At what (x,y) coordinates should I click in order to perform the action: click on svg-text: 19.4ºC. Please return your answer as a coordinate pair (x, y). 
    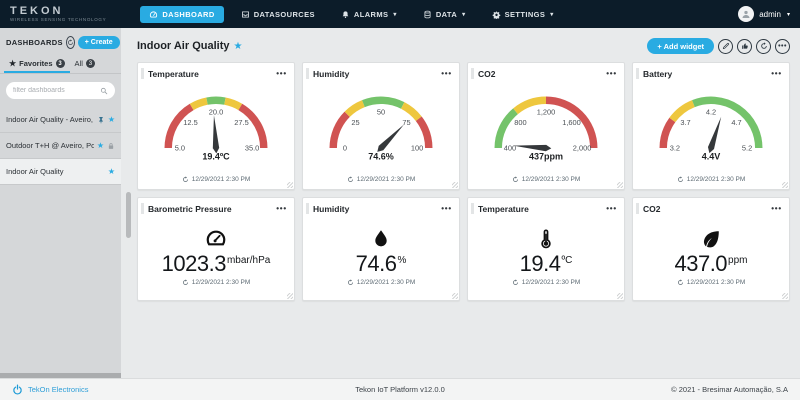
    Looking at the image, I should click on (216, 157).